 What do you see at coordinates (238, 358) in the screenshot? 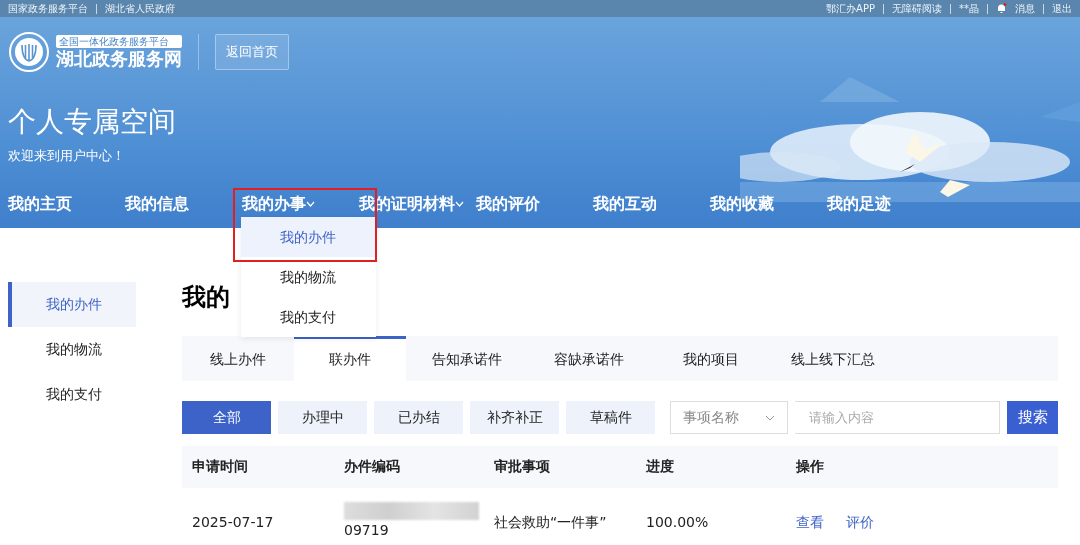
I see `tab: 线上办件` at bounding box center [238, 358].